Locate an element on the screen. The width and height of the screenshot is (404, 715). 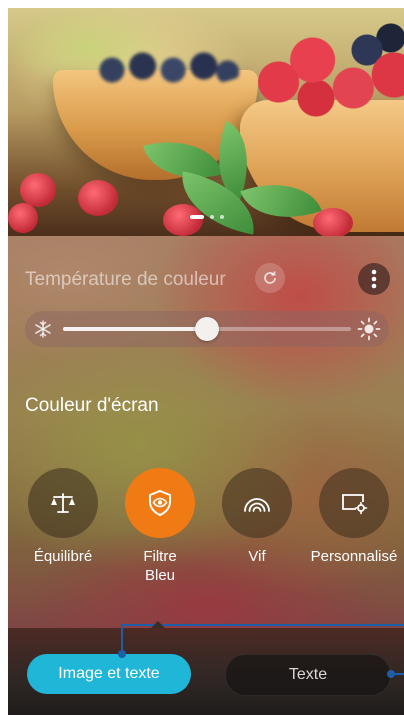
mode-custom-button is located at coordinates (354, 503).